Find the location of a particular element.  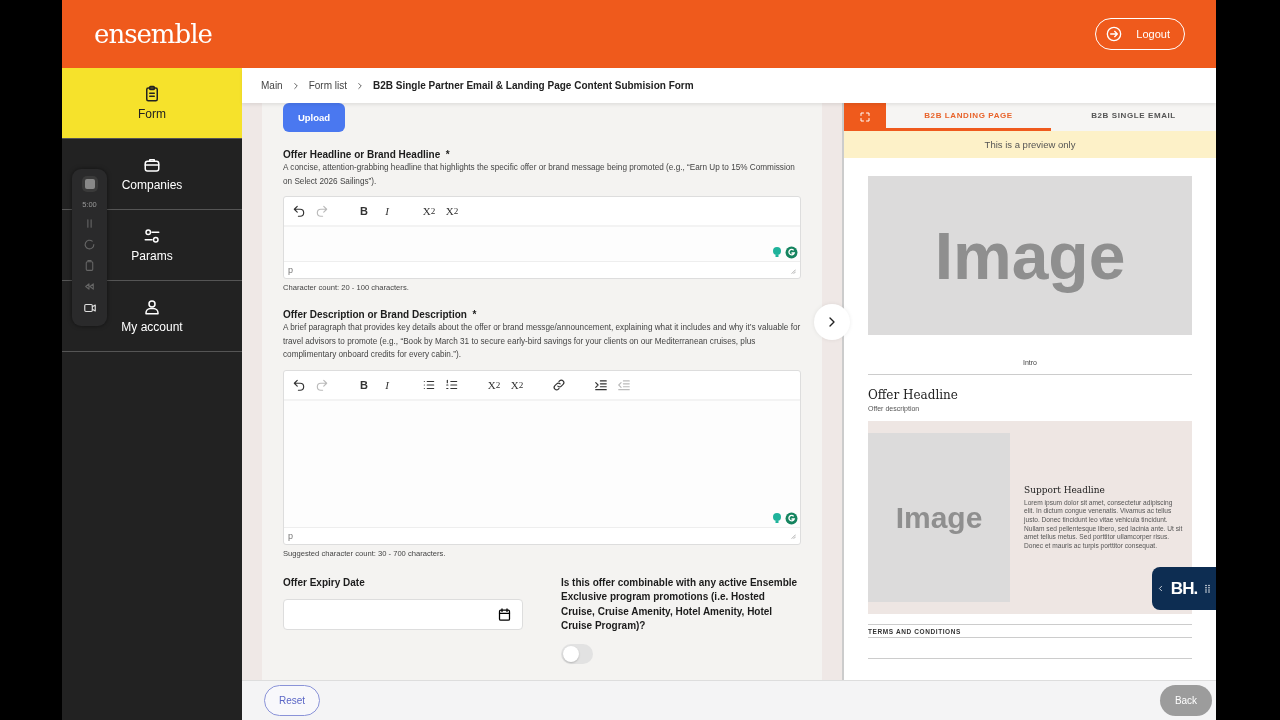

stop-button is located at coordinates (89, 184).